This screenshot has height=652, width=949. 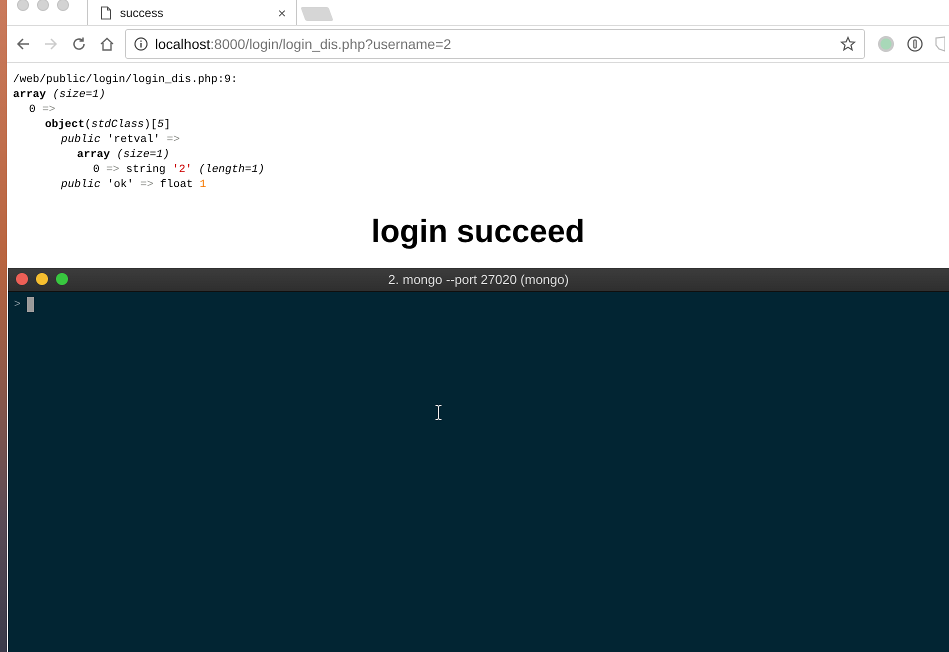 I want to click on info-icon, so click(x=141, y=44).